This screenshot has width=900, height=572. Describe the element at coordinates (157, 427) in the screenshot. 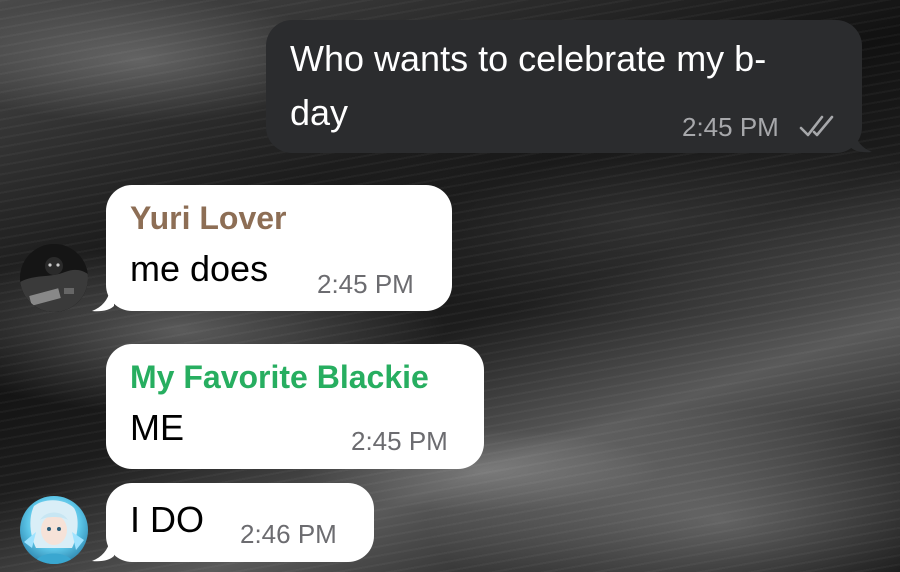

I see `message-text: ME` at that location.